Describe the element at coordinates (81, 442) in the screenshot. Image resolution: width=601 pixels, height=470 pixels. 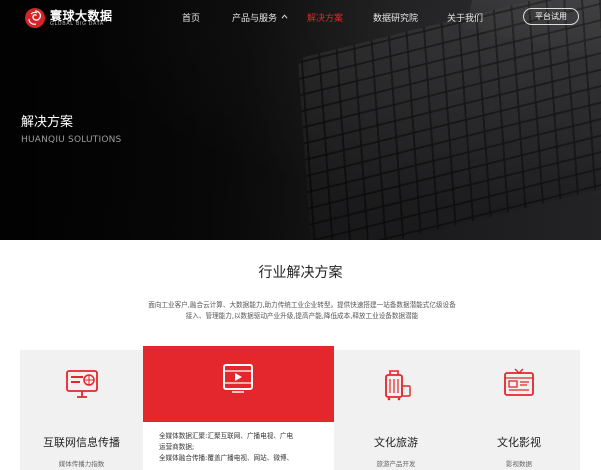
I see `card-title: 互联网信息传播` at that location.